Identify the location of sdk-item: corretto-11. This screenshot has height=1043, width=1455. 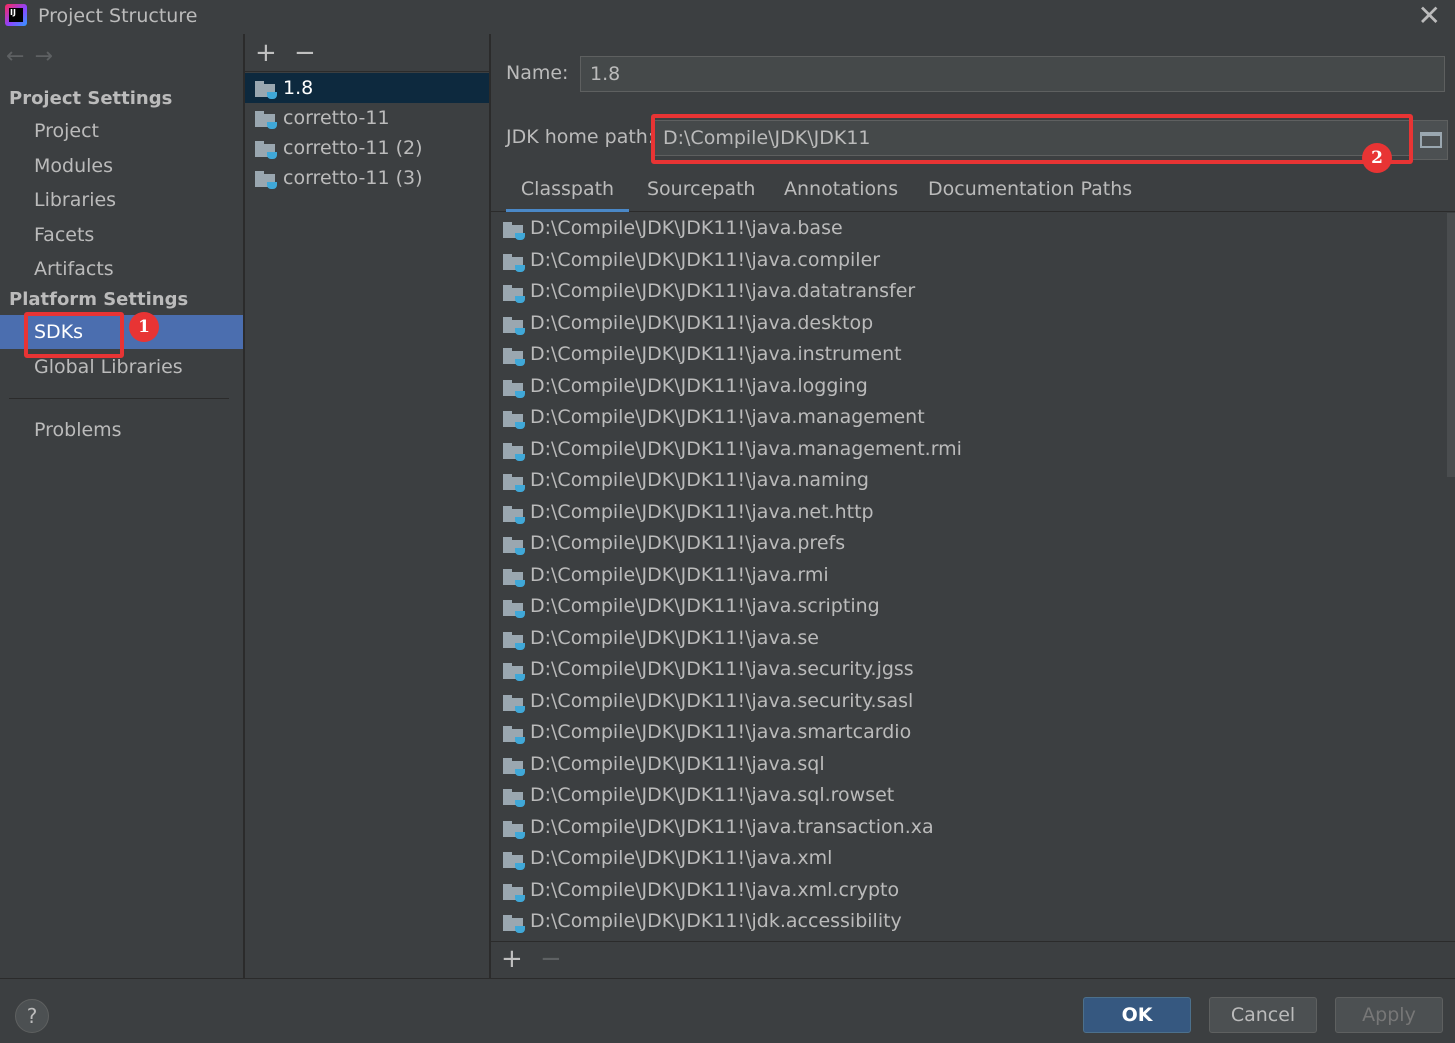
(367, 118).